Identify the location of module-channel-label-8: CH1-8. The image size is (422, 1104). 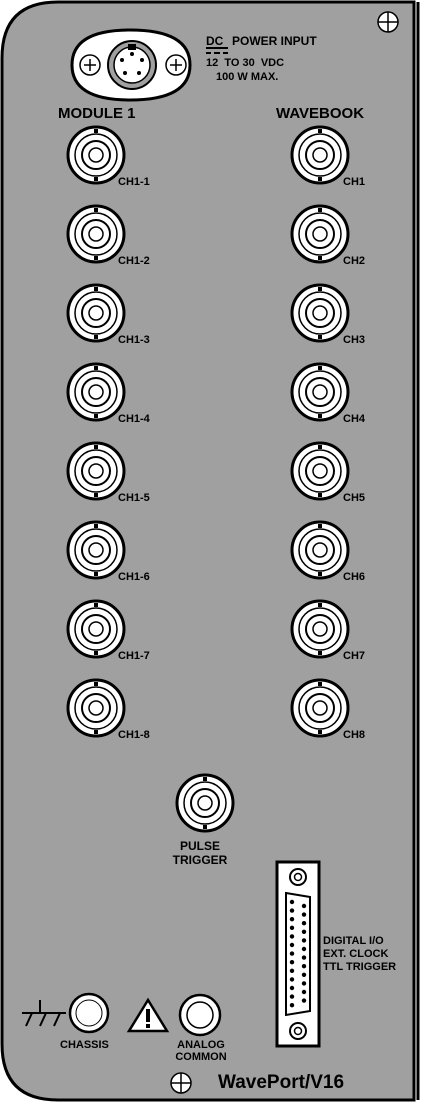
(134, 735).